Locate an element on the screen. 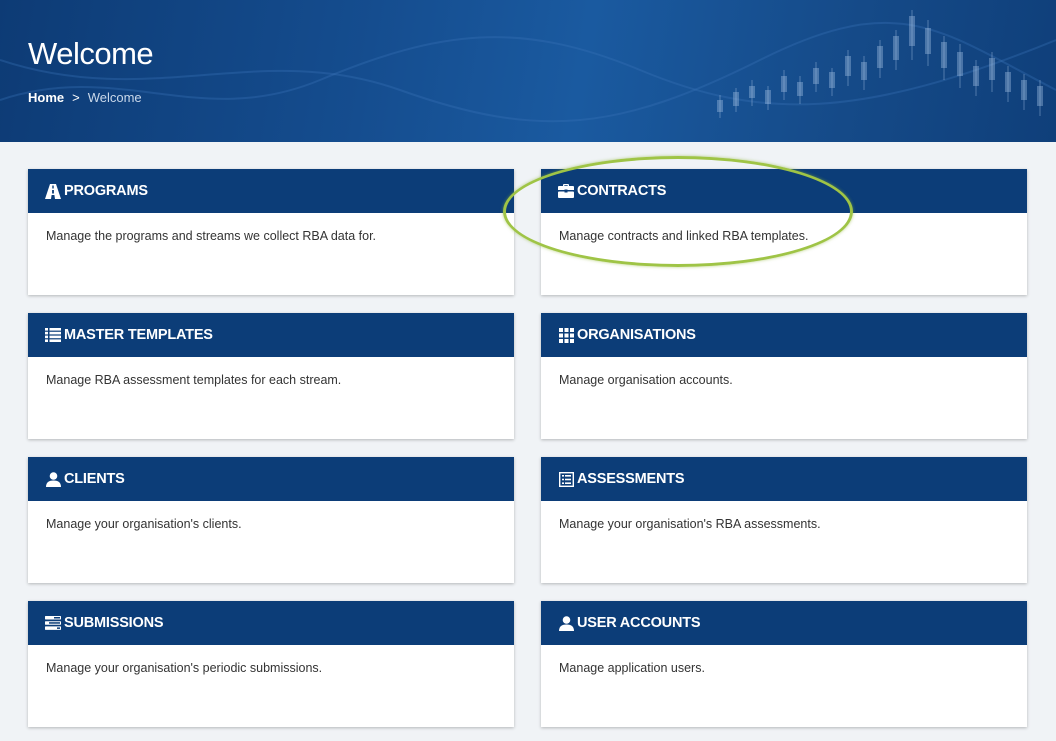  card-title: USER ACCOUNTS is located at coordinates (639, 623).